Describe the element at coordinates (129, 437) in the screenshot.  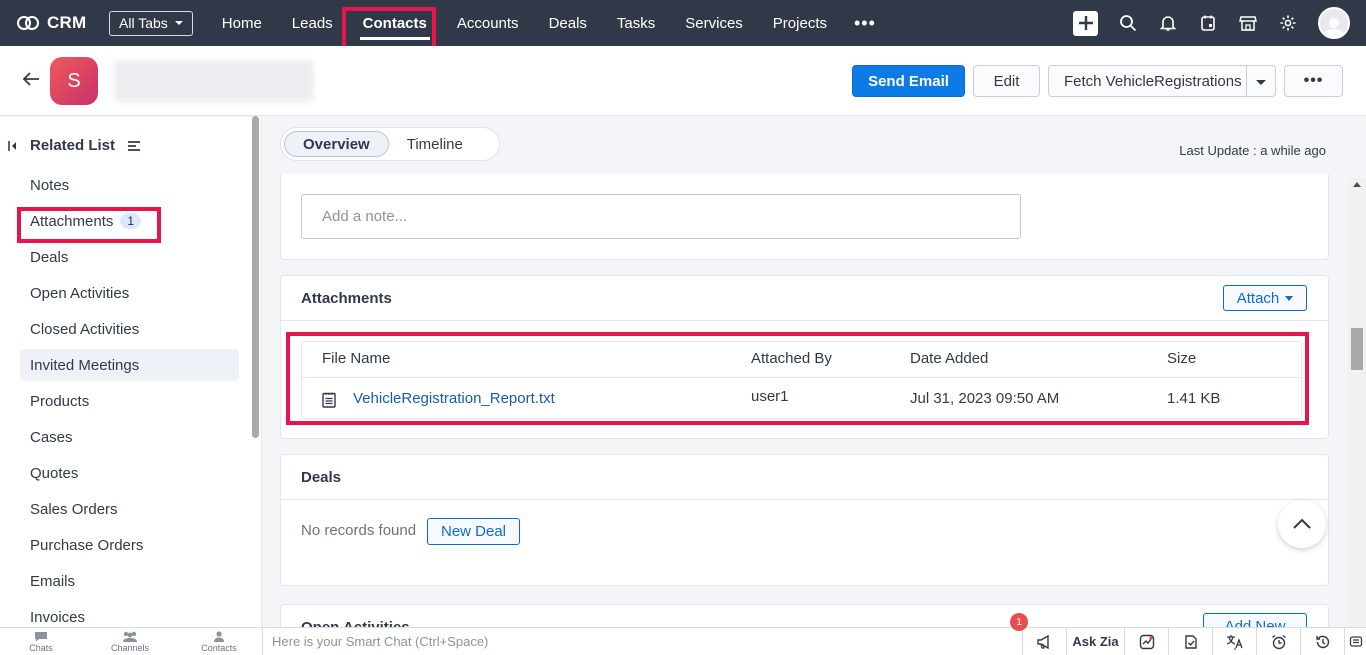
I see `sidebar-item-cases: Cases` at that location.